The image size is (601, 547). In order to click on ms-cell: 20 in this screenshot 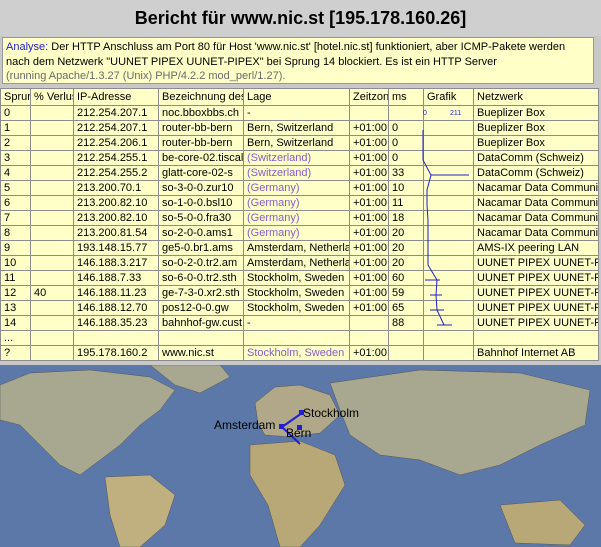, I will do `click(406, 263)`.